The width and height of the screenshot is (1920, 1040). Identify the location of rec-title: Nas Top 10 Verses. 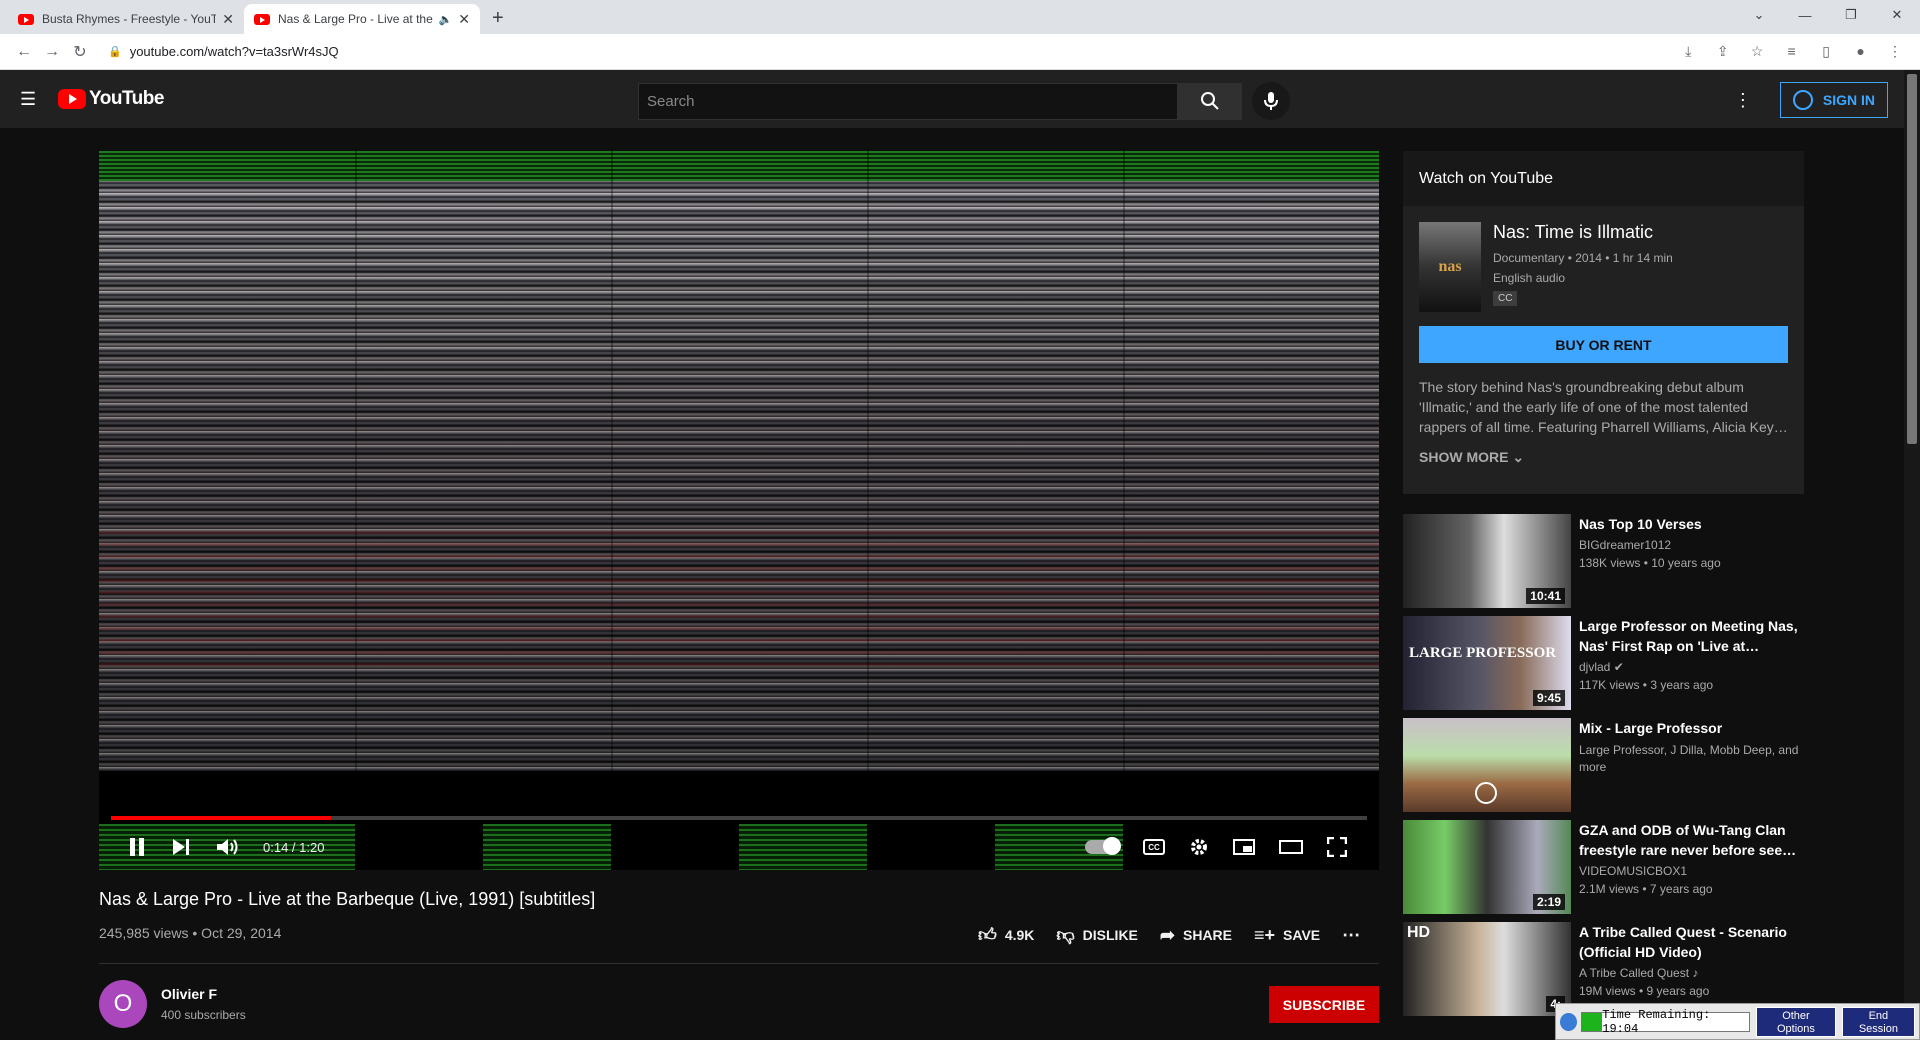
(1650, 524).